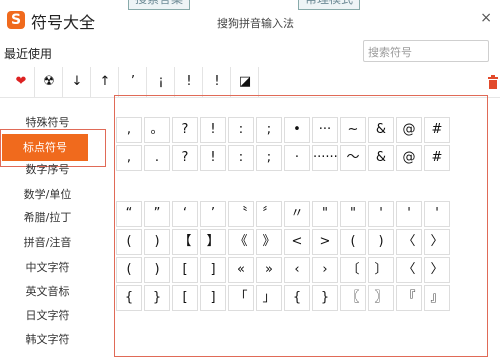 Image resolution: width=500 pixels, height=357 pixels. Describe the element at coordinates (241, 214) in the screenshot. I see `symbol-cell: 〝` at that location.